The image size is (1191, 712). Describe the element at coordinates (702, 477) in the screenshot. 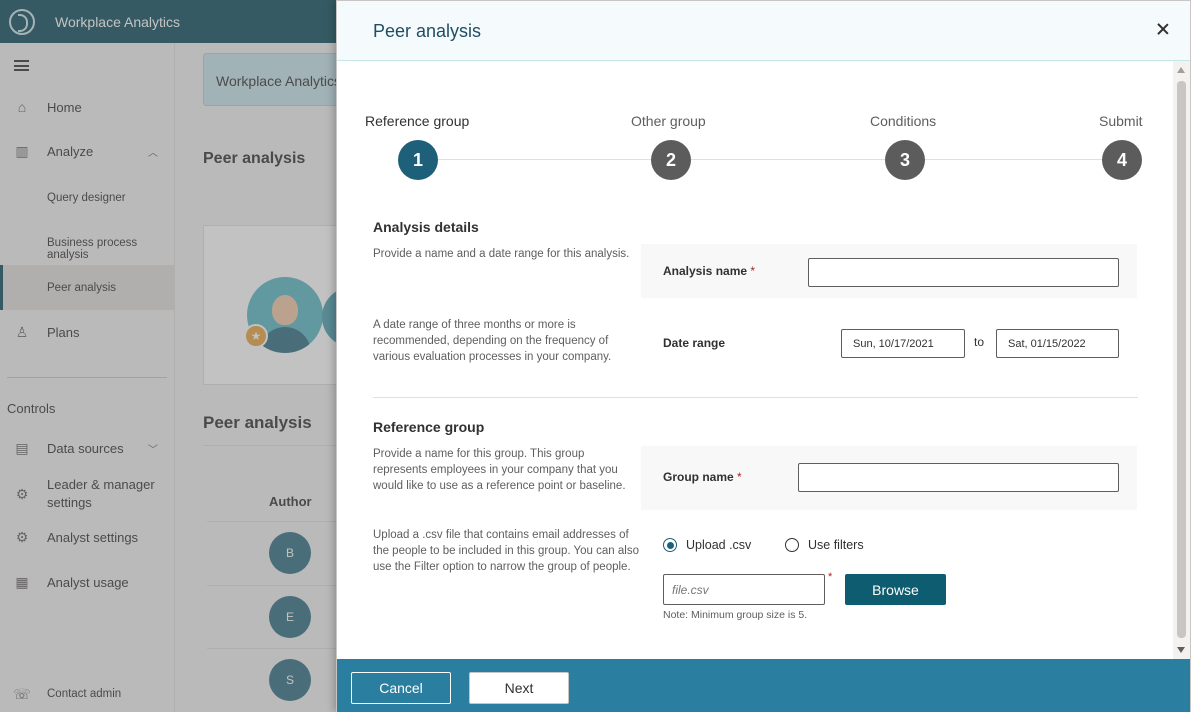

I see `group-name-label: Group name *` at that location.